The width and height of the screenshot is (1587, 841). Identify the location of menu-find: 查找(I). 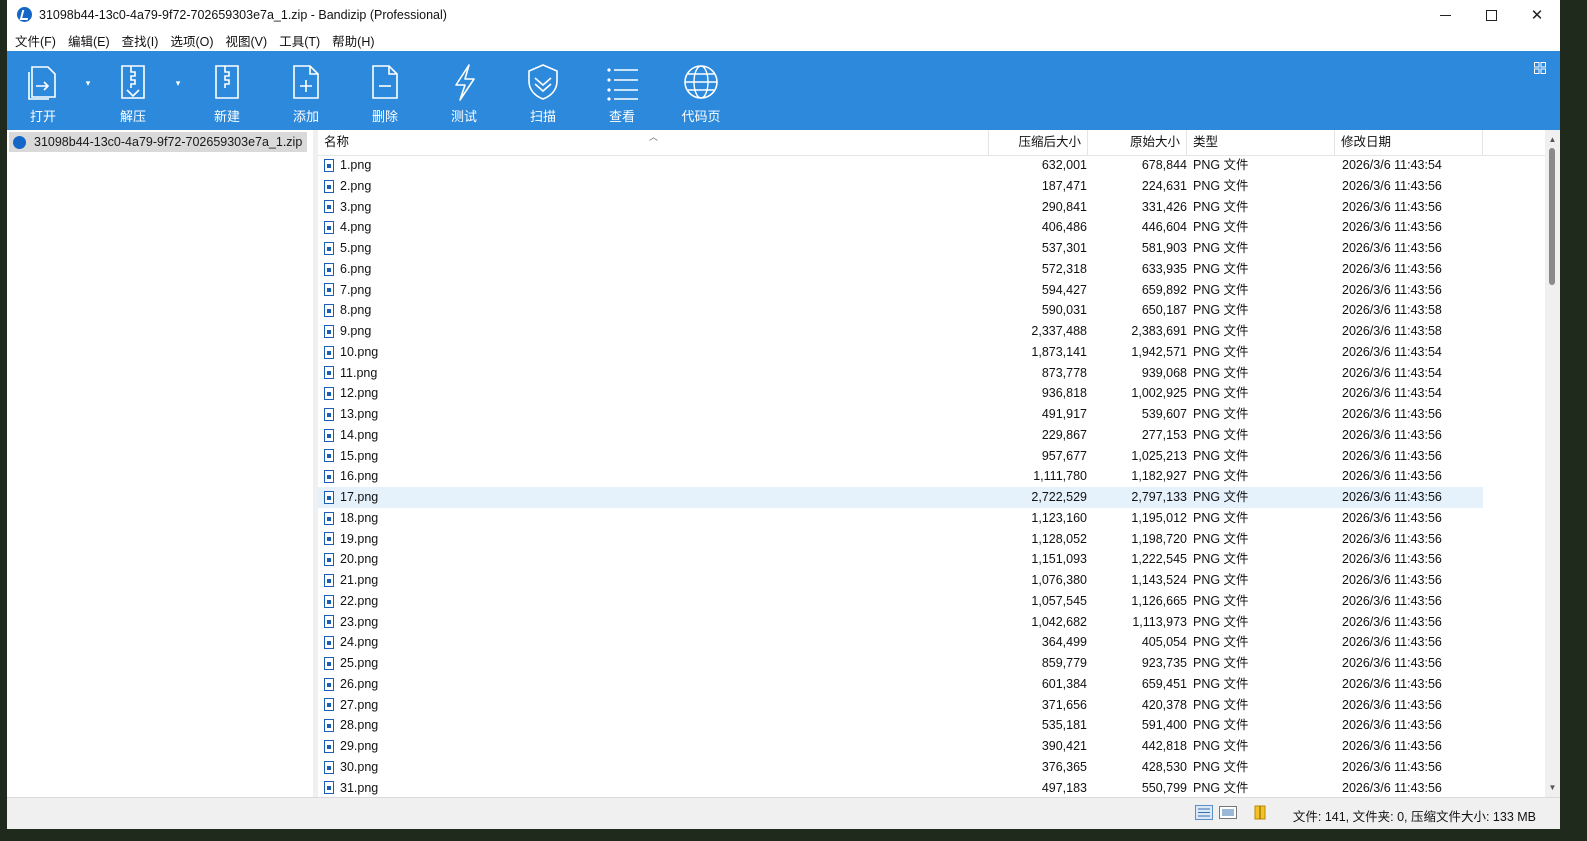
(141, 40).